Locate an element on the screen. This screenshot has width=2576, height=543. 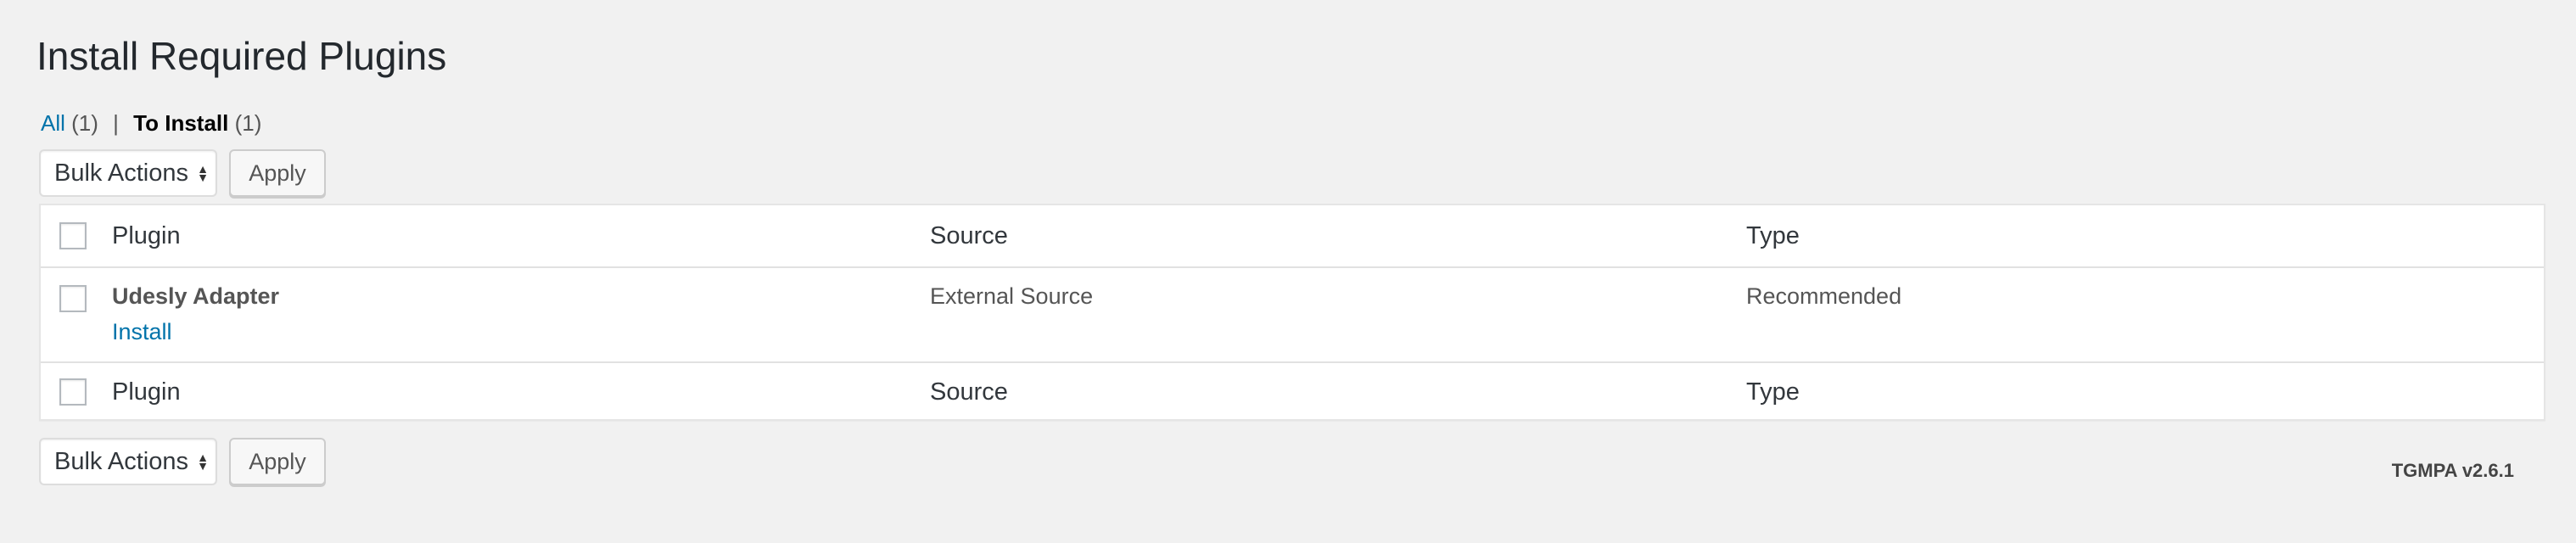
apply-button-top: Apply is located at coordinates (277, 173).